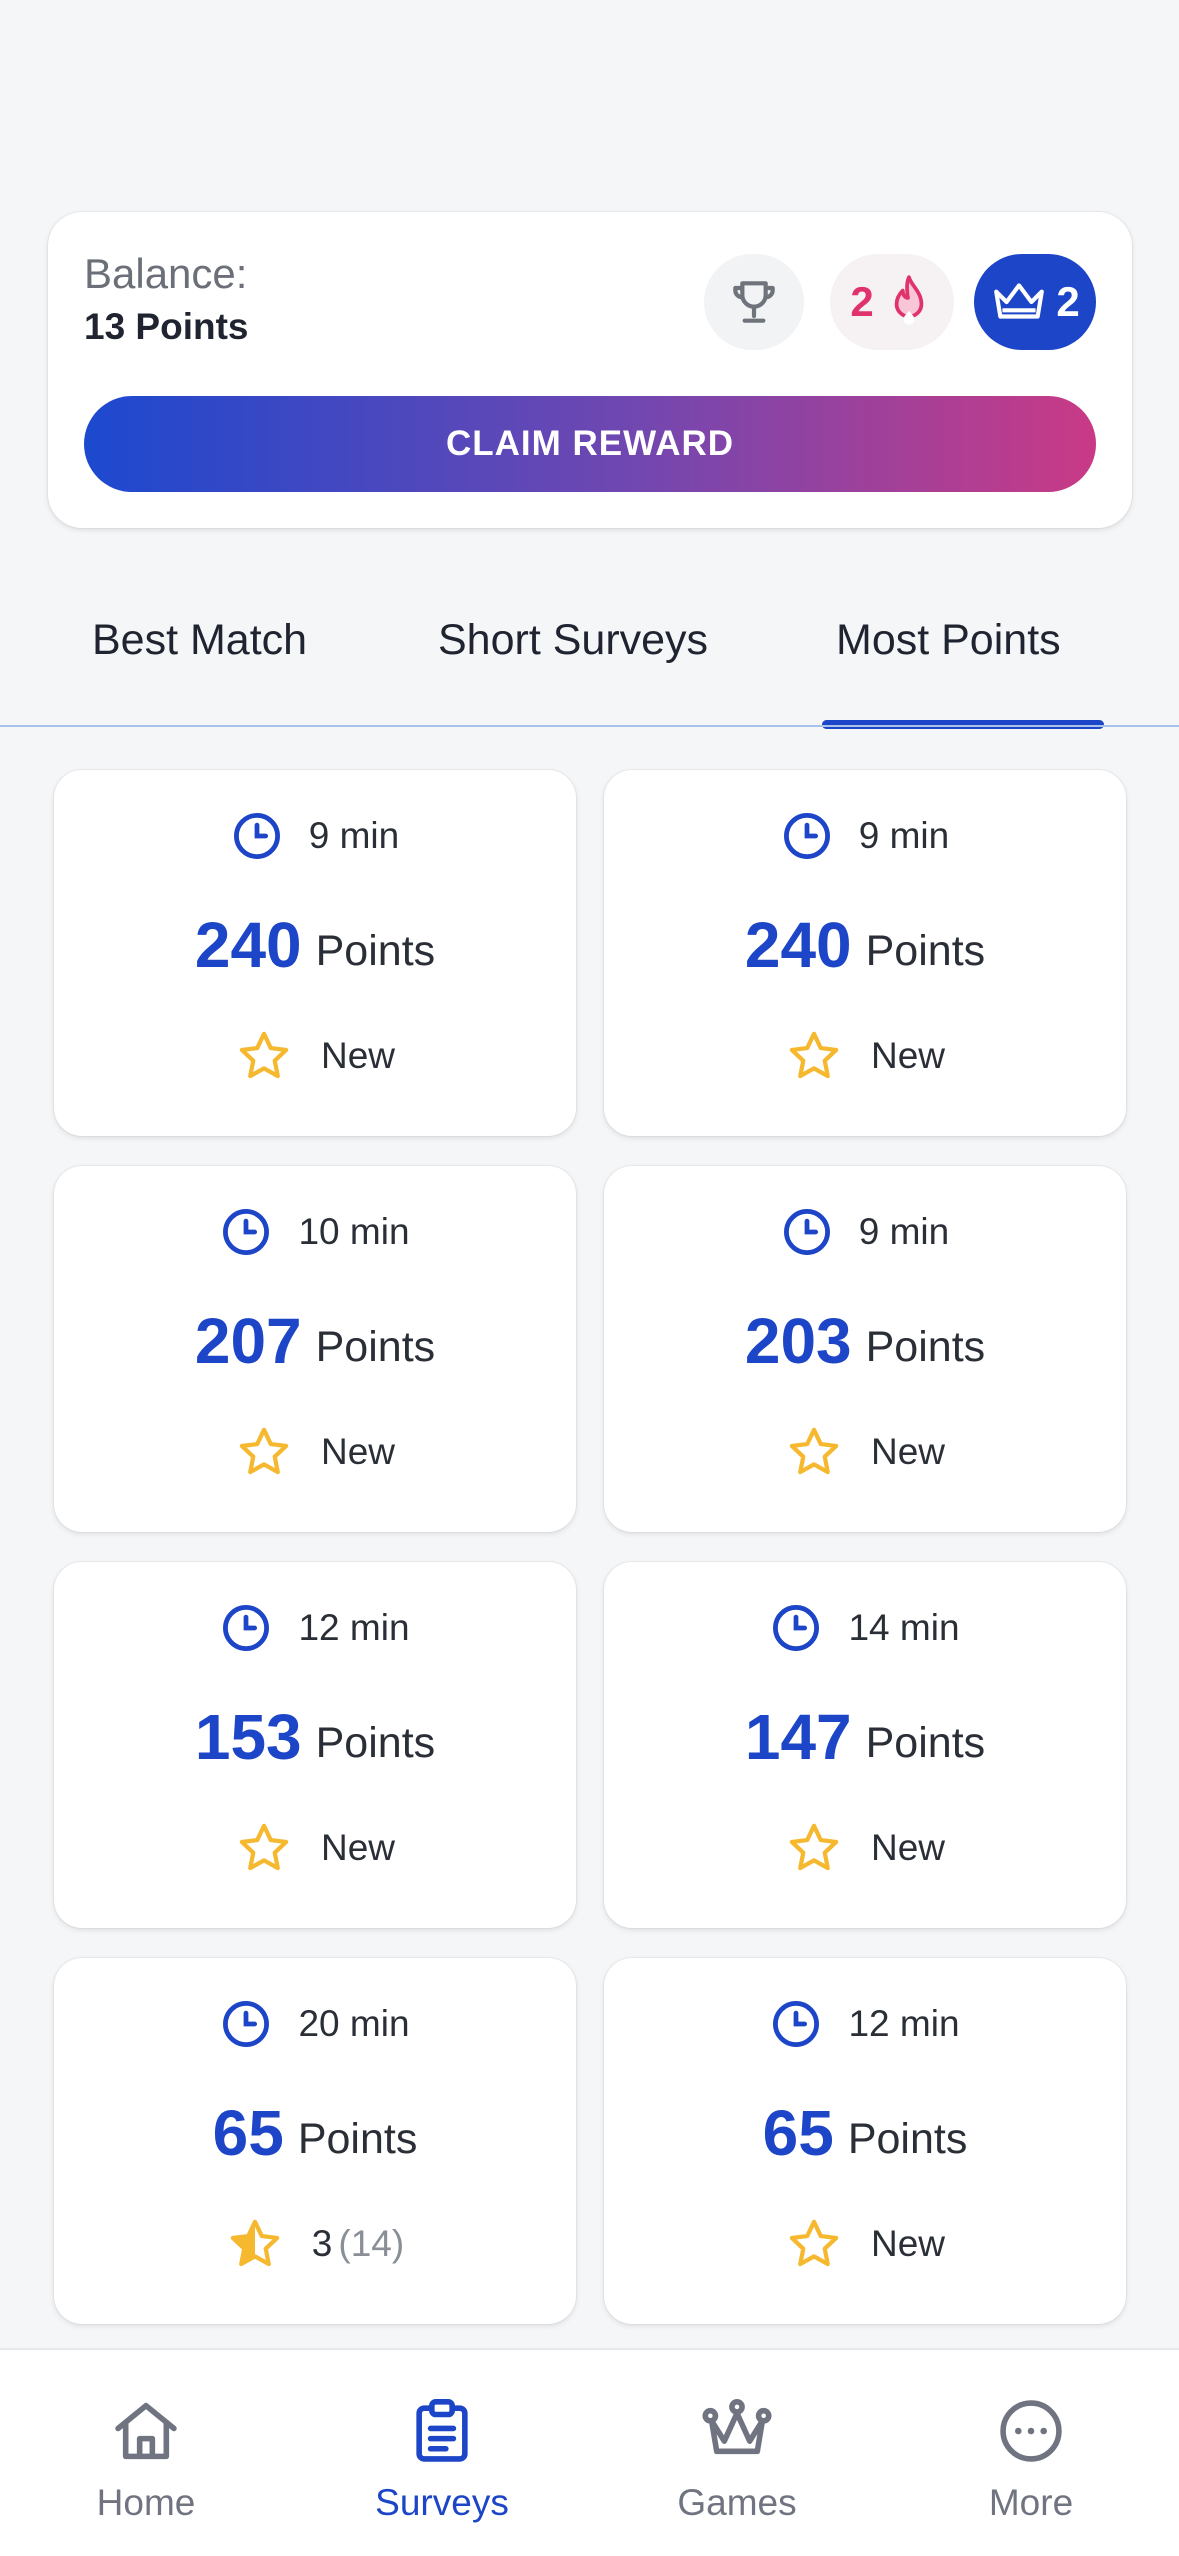 This screenshot has width=1179, height=2556. I want to click on survey-card: 9 min 203 Points New, so click(865, 1349).